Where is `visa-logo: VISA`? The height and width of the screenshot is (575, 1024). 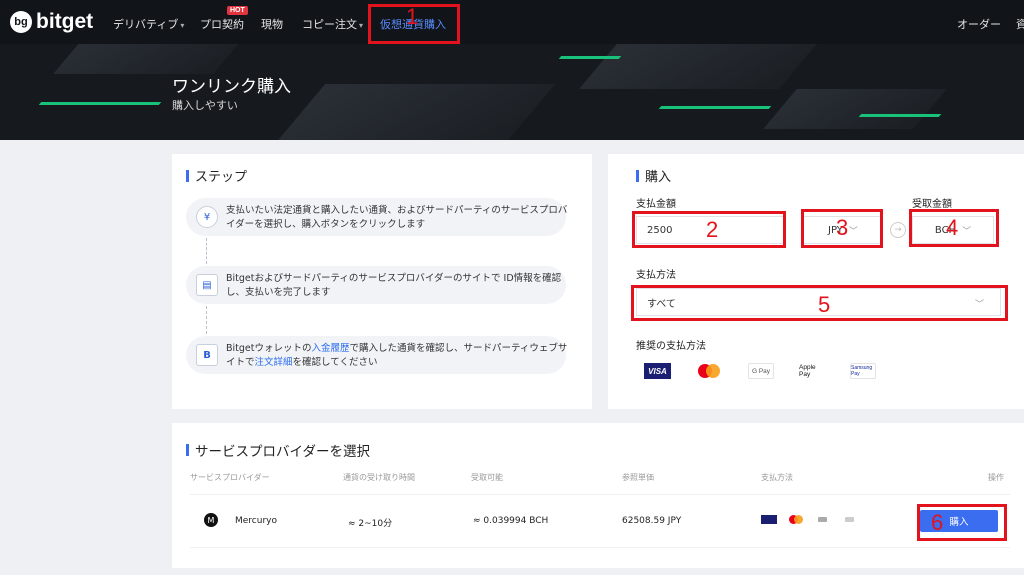 visa-logo: VISA is located at coordinates (657, 371).